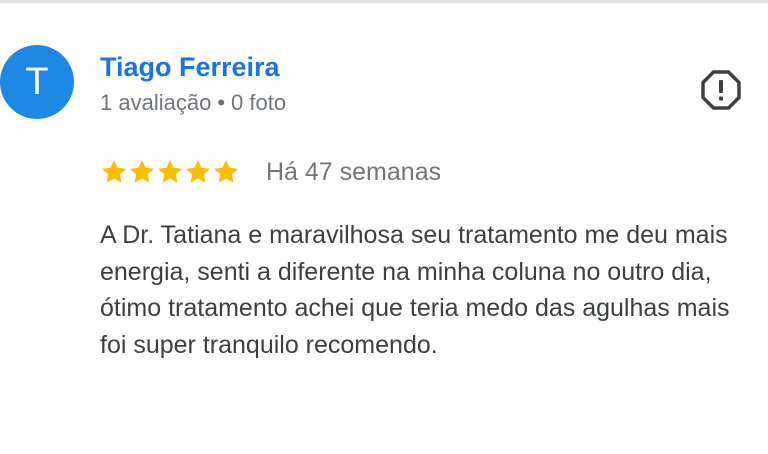 This screenshot has height=454, width=768. I want to click on star-rating, so click(170, 172).